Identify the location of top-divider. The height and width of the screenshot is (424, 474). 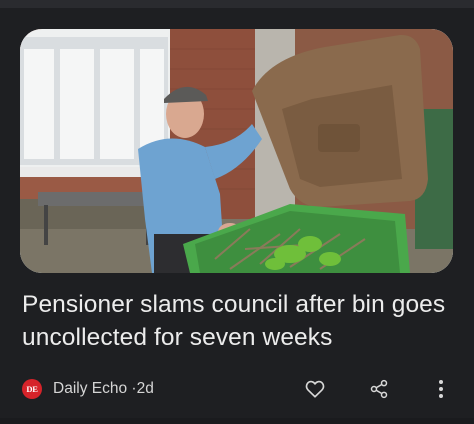
(237, 4).